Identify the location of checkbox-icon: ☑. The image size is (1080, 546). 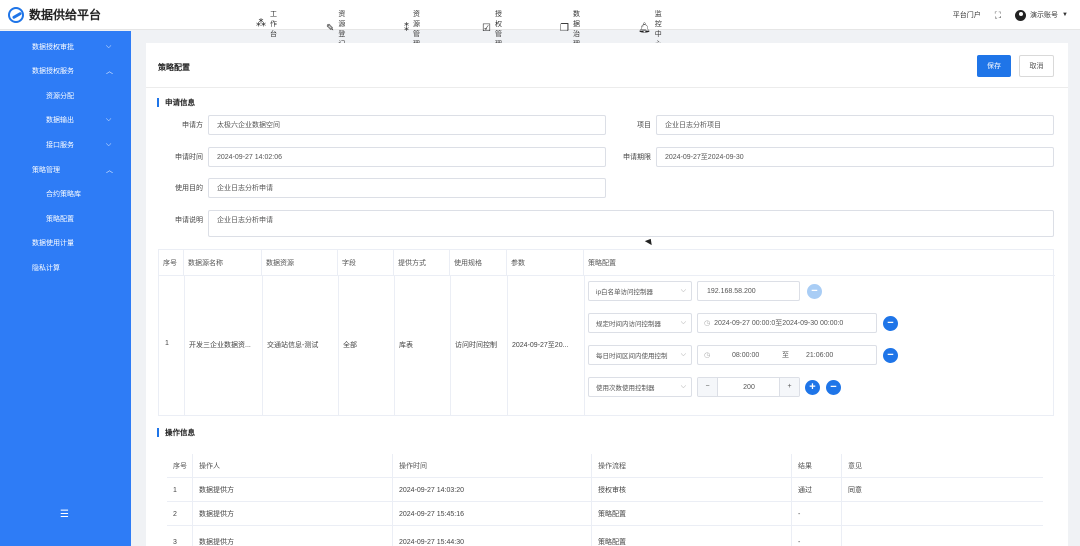
(486, 28).